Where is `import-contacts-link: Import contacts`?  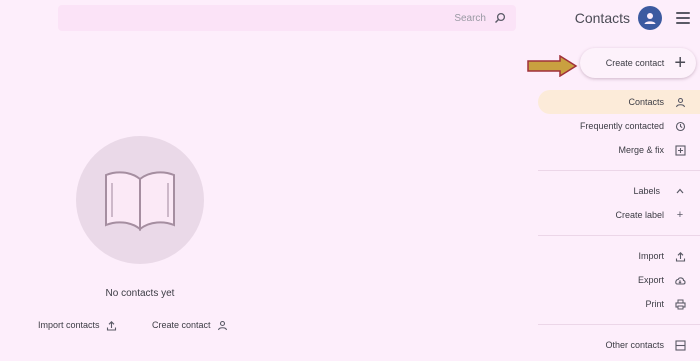 import-contacts-link: Import contacts is located at coordinates (78, 325).